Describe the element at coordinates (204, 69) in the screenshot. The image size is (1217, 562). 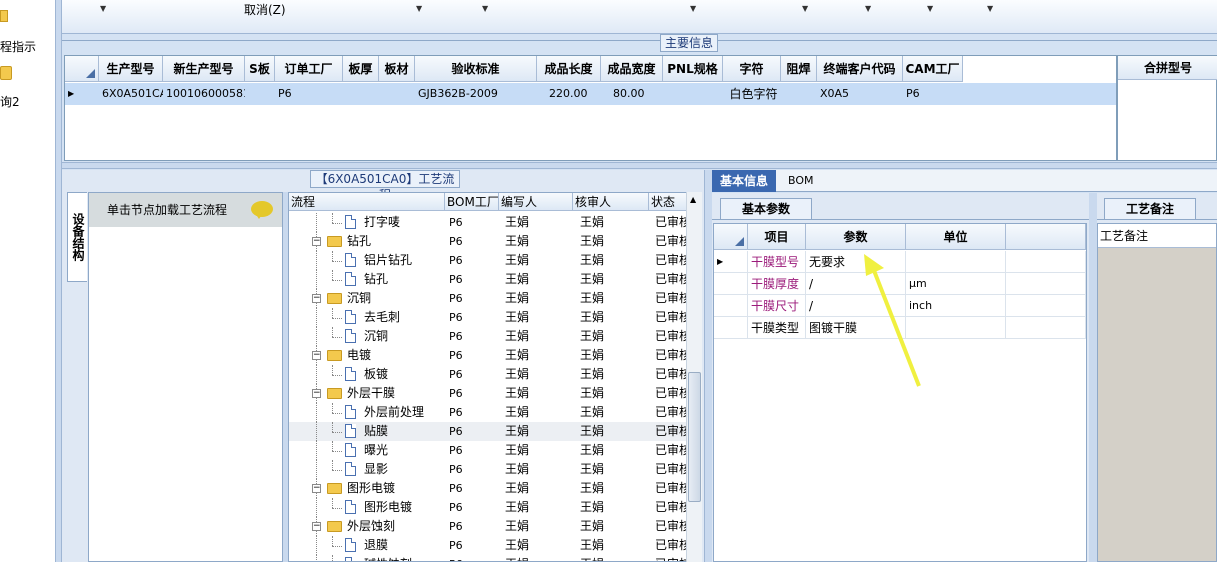
I see `column-header: 新生产型号` at that location.